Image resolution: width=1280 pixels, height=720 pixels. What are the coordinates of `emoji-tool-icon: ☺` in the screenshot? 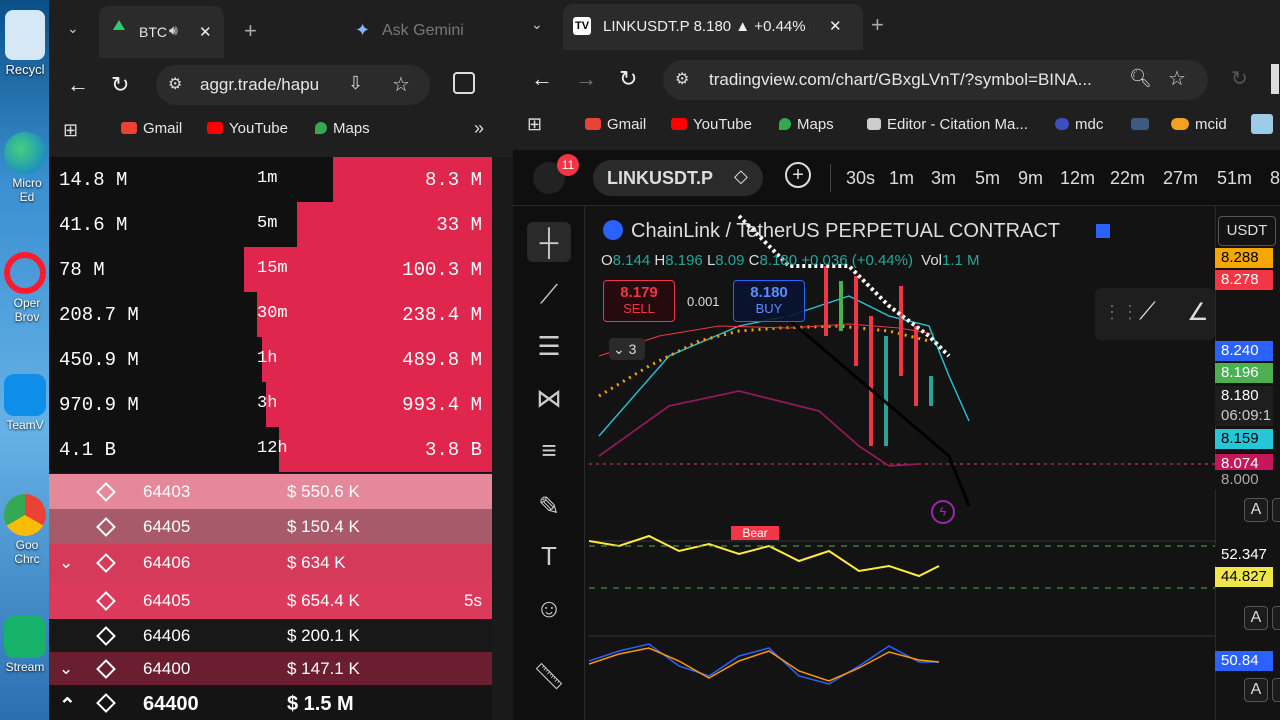 It's located at (549, 608).